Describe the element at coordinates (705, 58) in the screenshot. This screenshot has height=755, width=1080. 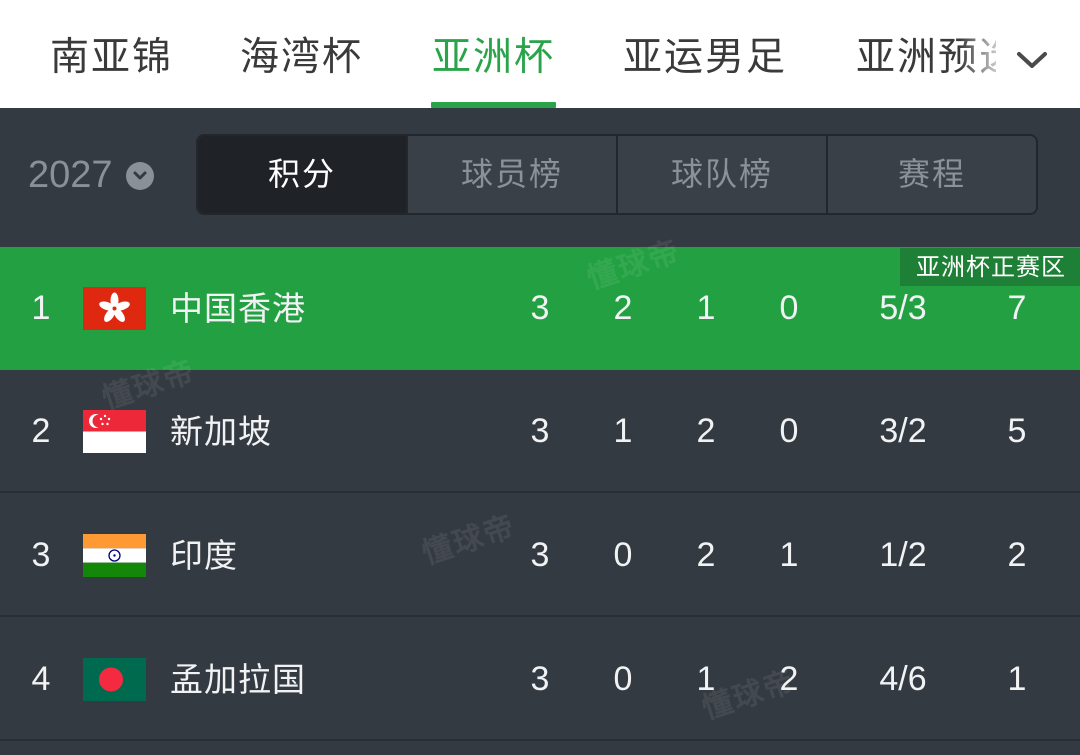
I see `tab-asian-games-men: 亚运男足` at that location.